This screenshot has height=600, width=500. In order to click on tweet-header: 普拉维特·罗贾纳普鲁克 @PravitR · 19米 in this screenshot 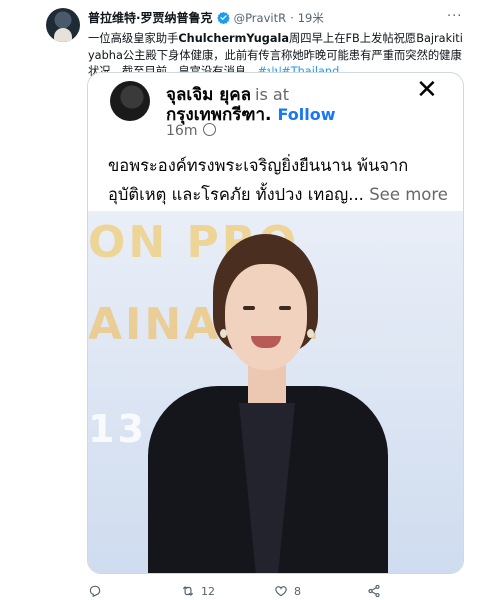, I will do `click(206, 17)`.